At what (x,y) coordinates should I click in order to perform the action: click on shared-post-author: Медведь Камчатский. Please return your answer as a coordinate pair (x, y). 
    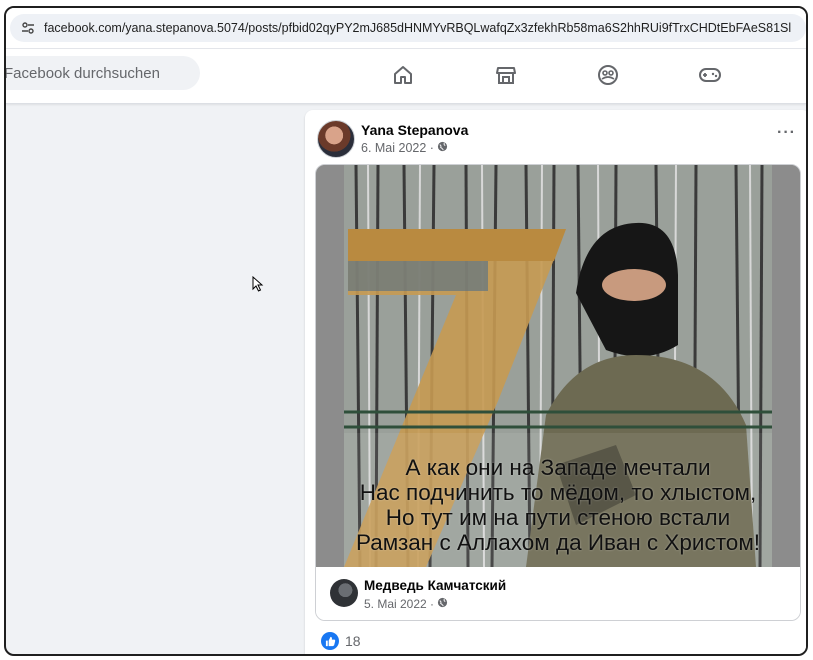
    Looking at the image, I should click on (435, 585).